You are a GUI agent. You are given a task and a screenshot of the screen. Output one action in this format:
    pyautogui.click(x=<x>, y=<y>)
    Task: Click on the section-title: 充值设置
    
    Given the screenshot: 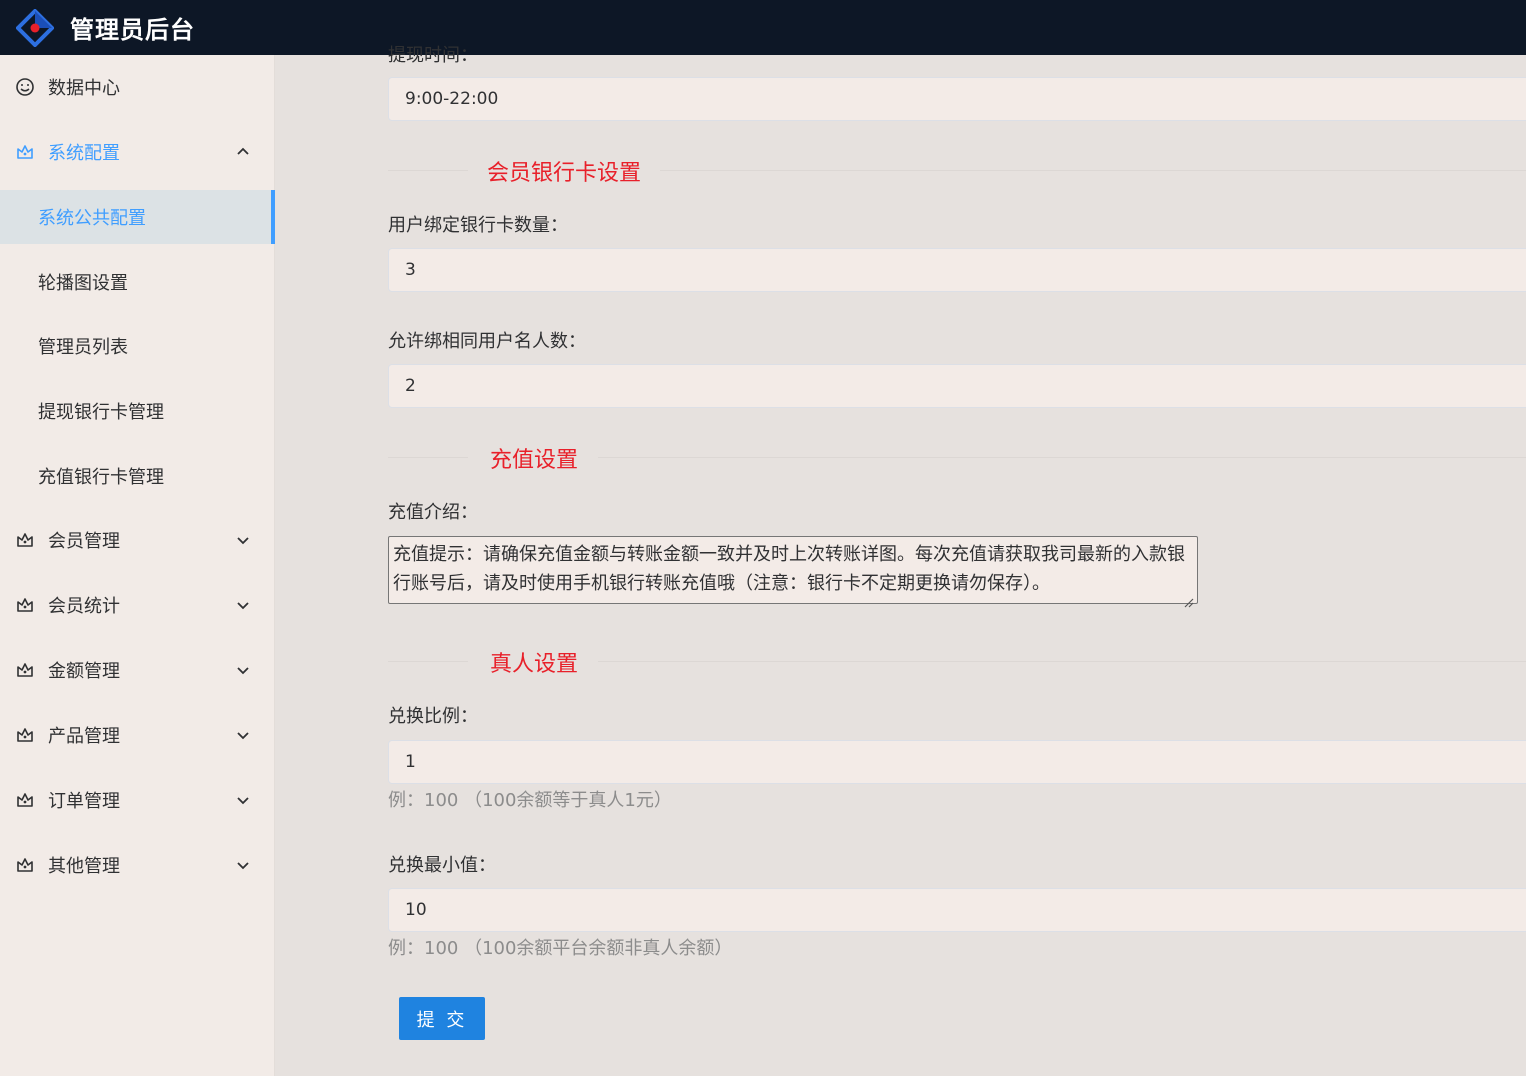 What is the action you would take?
    pyautogui.click(x=534, y=460)
    